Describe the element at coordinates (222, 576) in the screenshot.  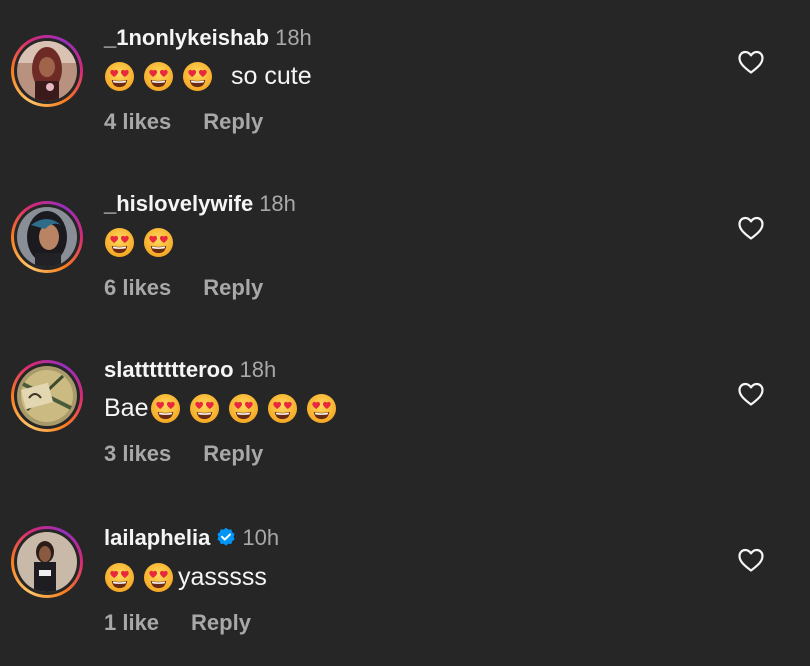
I see `comment-body: yasssss` at that location.